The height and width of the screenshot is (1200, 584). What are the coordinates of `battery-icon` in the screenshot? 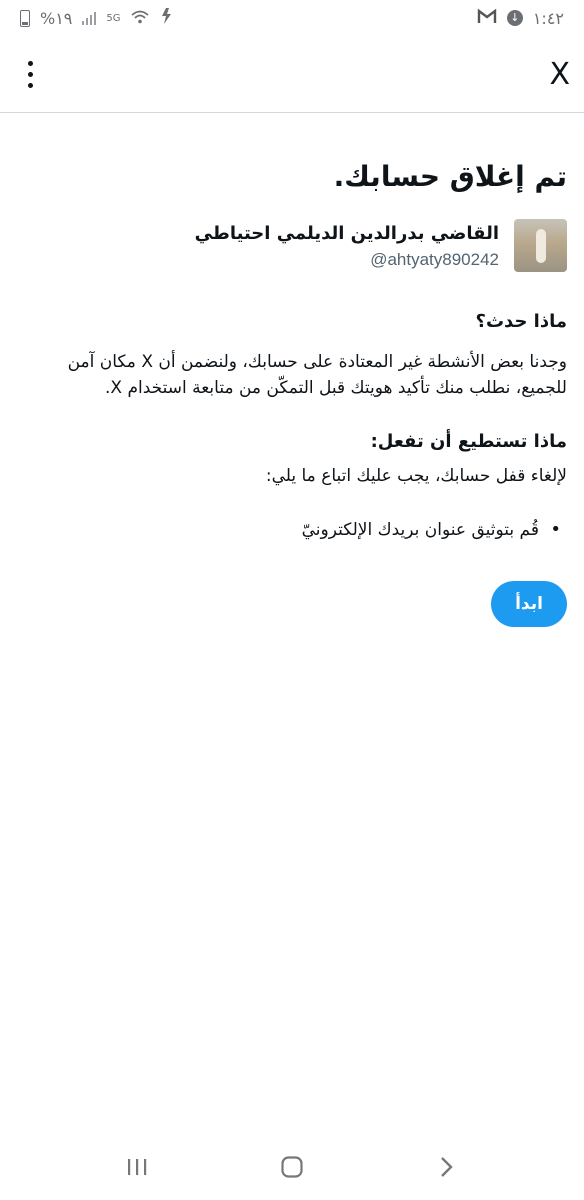 It's located at (25, 18).